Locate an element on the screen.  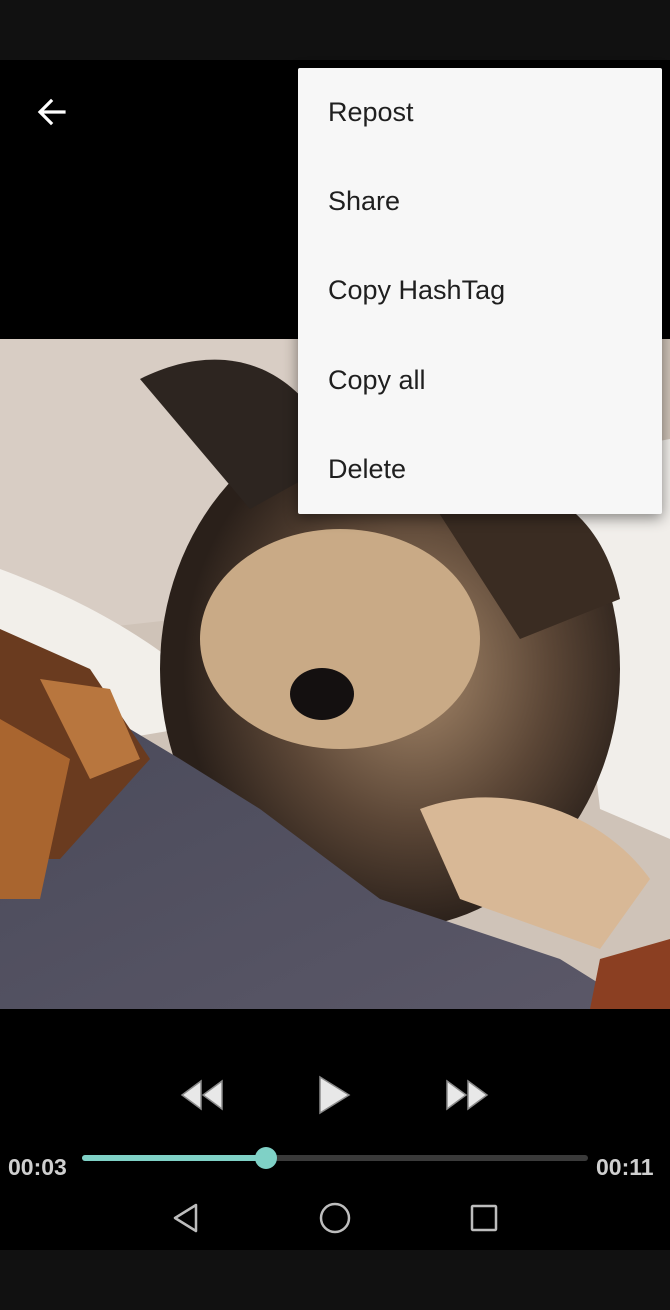
arrow-left-icon is located at coordinates (51, 112).